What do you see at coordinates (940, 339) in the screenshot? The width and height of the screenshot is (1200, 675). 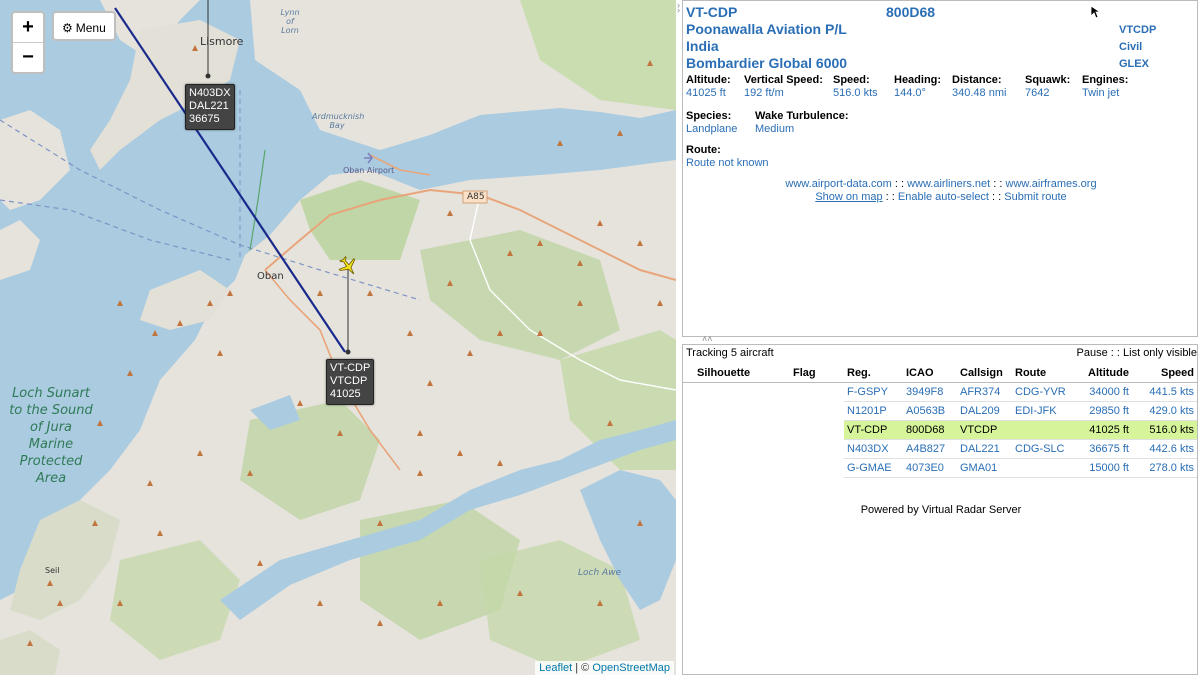 I see `horizontal-splitter: ˄˄` at bounding box center [940, 339].